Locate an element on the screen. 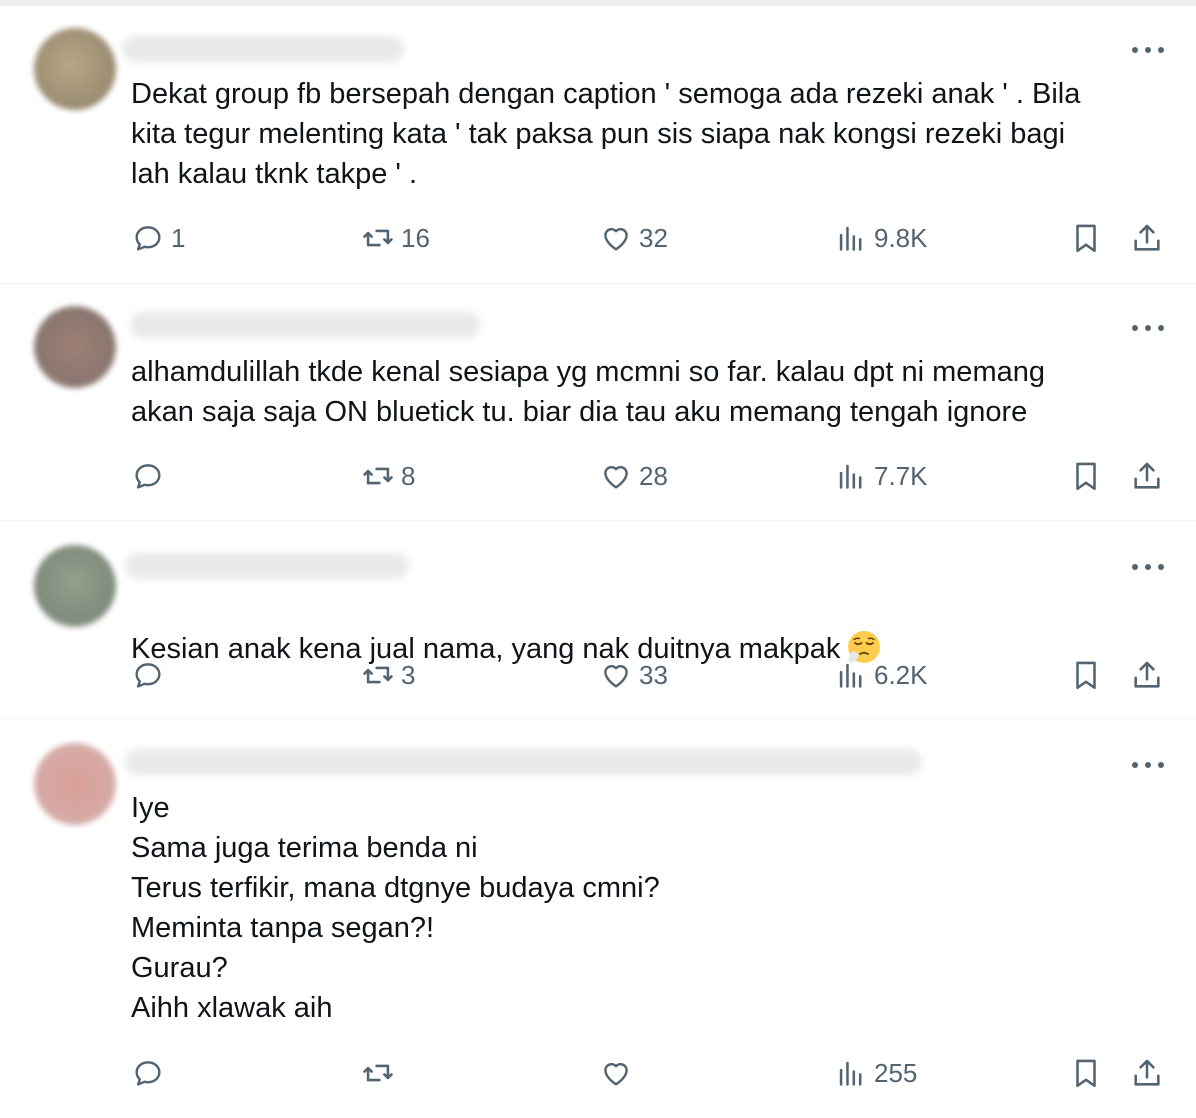 The width and height of the screenshot is (1196, 1118). views-button: 7.7K is located at coordinates (881, 476).